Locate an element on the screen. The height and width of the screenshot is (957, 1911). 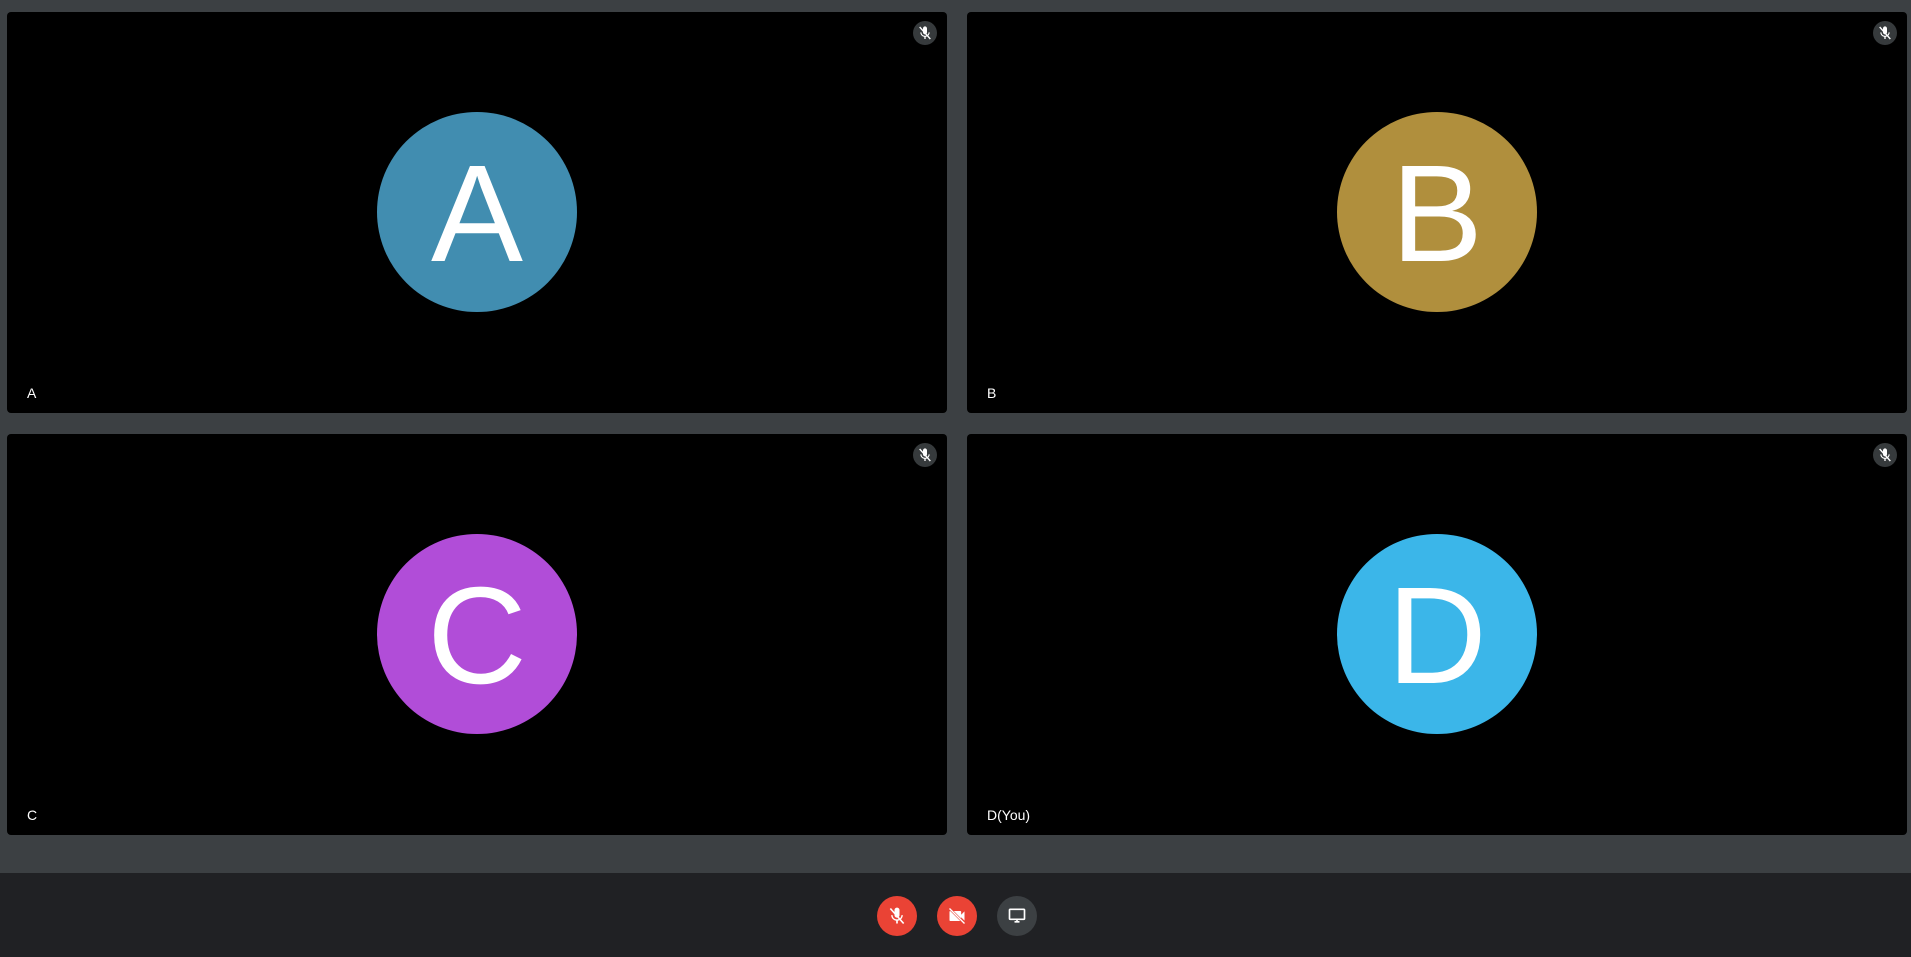
participant-avatar: D is located at coordinates (1437, 634).